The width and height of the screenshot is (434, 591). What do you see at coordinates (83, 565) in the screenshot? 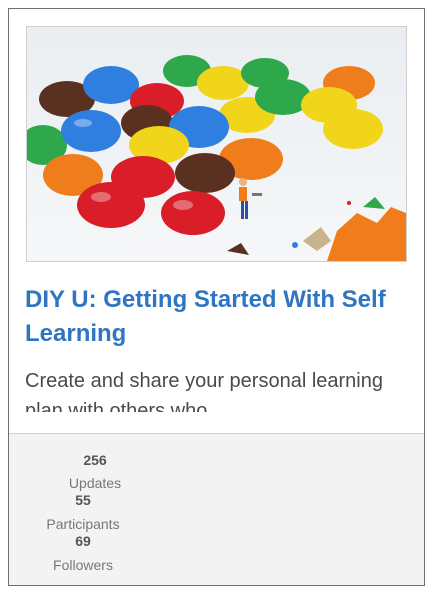
I see `followers-label: Followers` at bounding box center [83, 565].